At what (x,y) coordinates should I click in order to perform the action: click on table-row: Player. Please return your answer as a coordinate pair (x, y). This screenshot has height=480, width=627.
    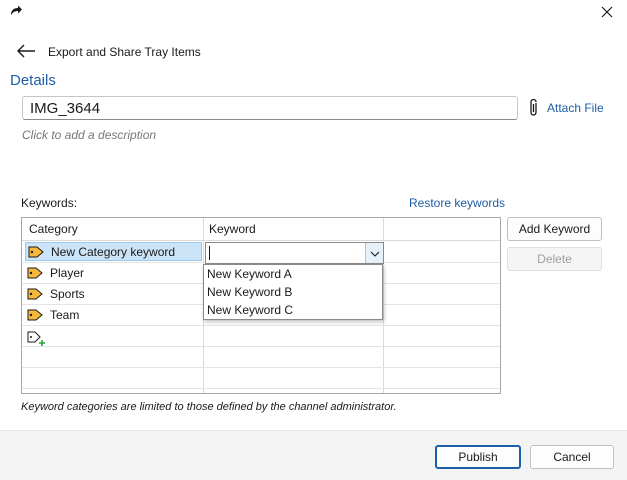
    Looking at the image, I should click on (113, 272).